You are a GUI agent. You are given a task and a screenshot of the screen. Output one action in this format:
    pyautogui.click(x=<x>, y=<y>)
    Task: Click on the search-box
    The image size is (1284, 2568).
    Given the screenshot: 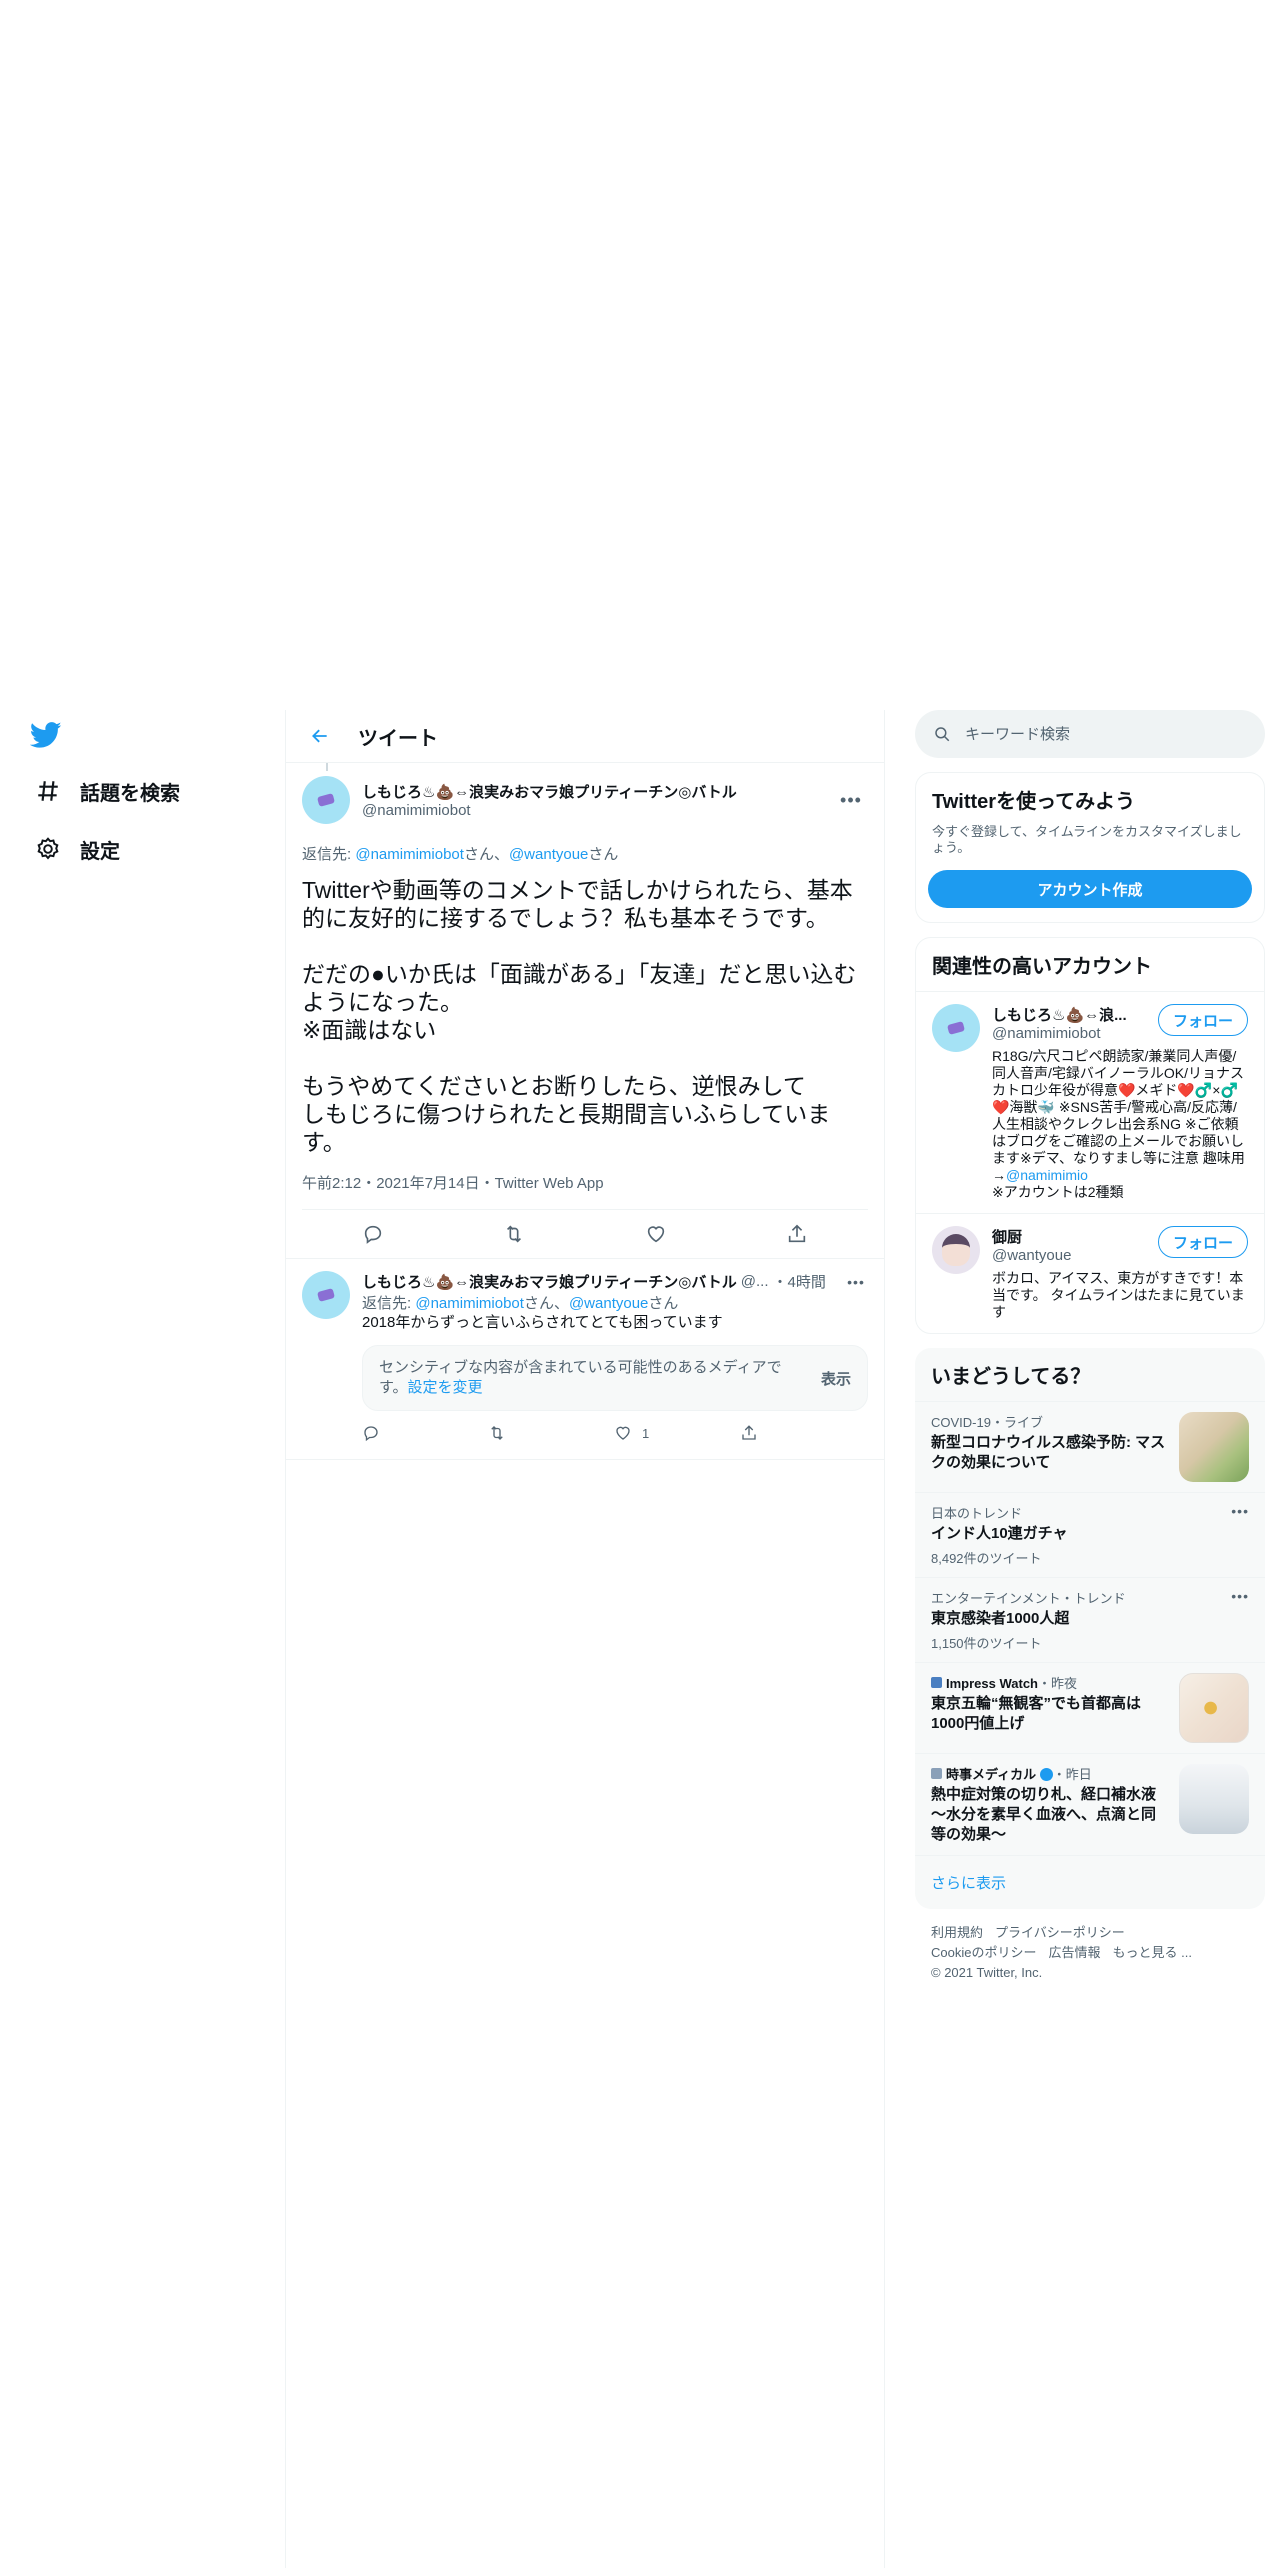 What is the action you would take?
    pyautogui.click(x=1090, y=734)
    